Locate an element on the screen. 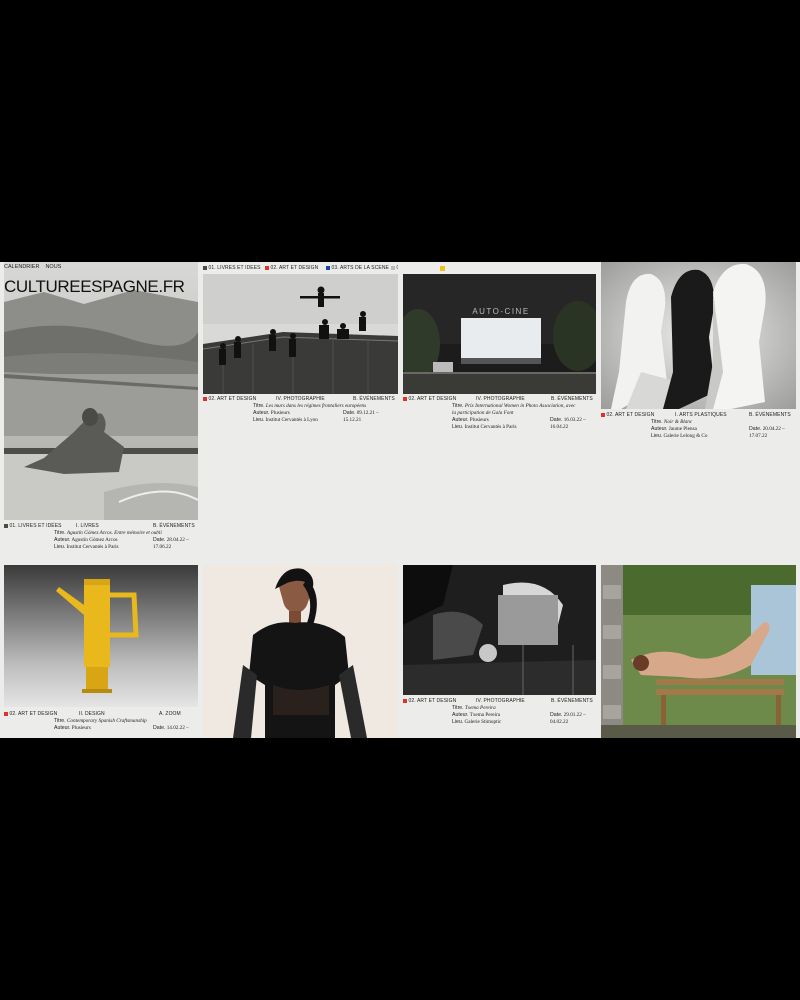 The height and width of the screenshot is (1000, 800). category-tag: 01. LIVRES ET IDÉES is located at coordinates (33, 526).